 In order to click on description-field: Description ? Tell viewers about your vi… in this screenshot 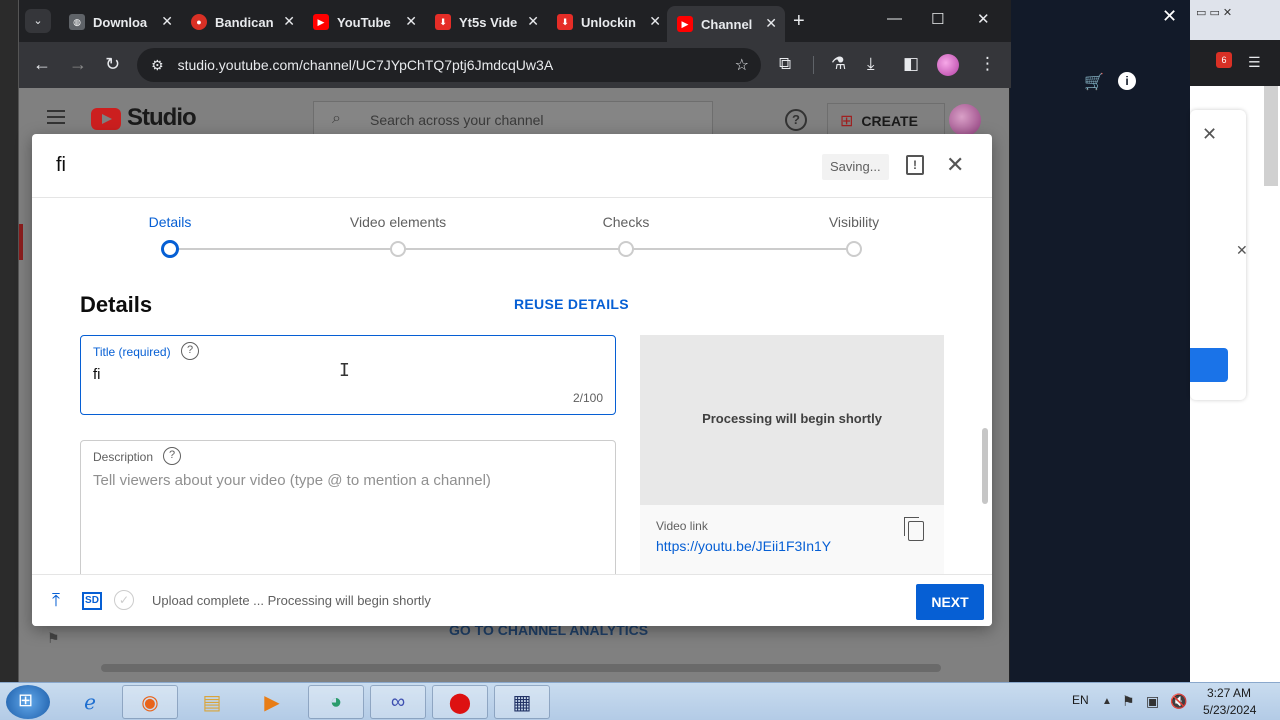, I will do `click(348, 507)`.